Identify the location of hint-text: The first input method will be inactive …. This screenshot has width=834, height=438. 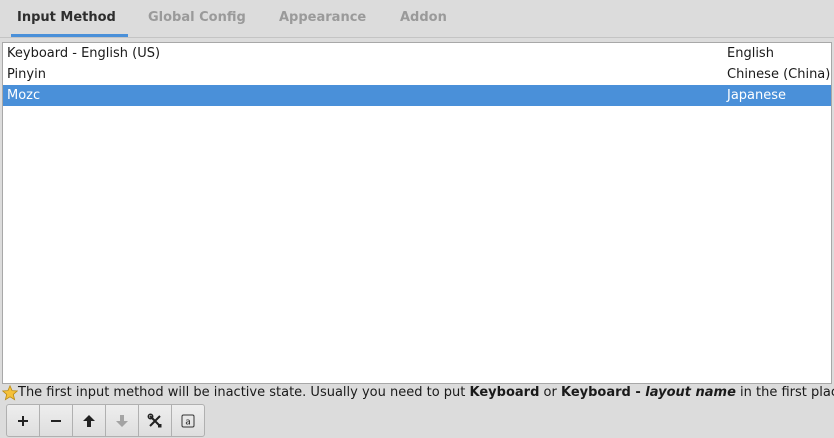
(426, 392).